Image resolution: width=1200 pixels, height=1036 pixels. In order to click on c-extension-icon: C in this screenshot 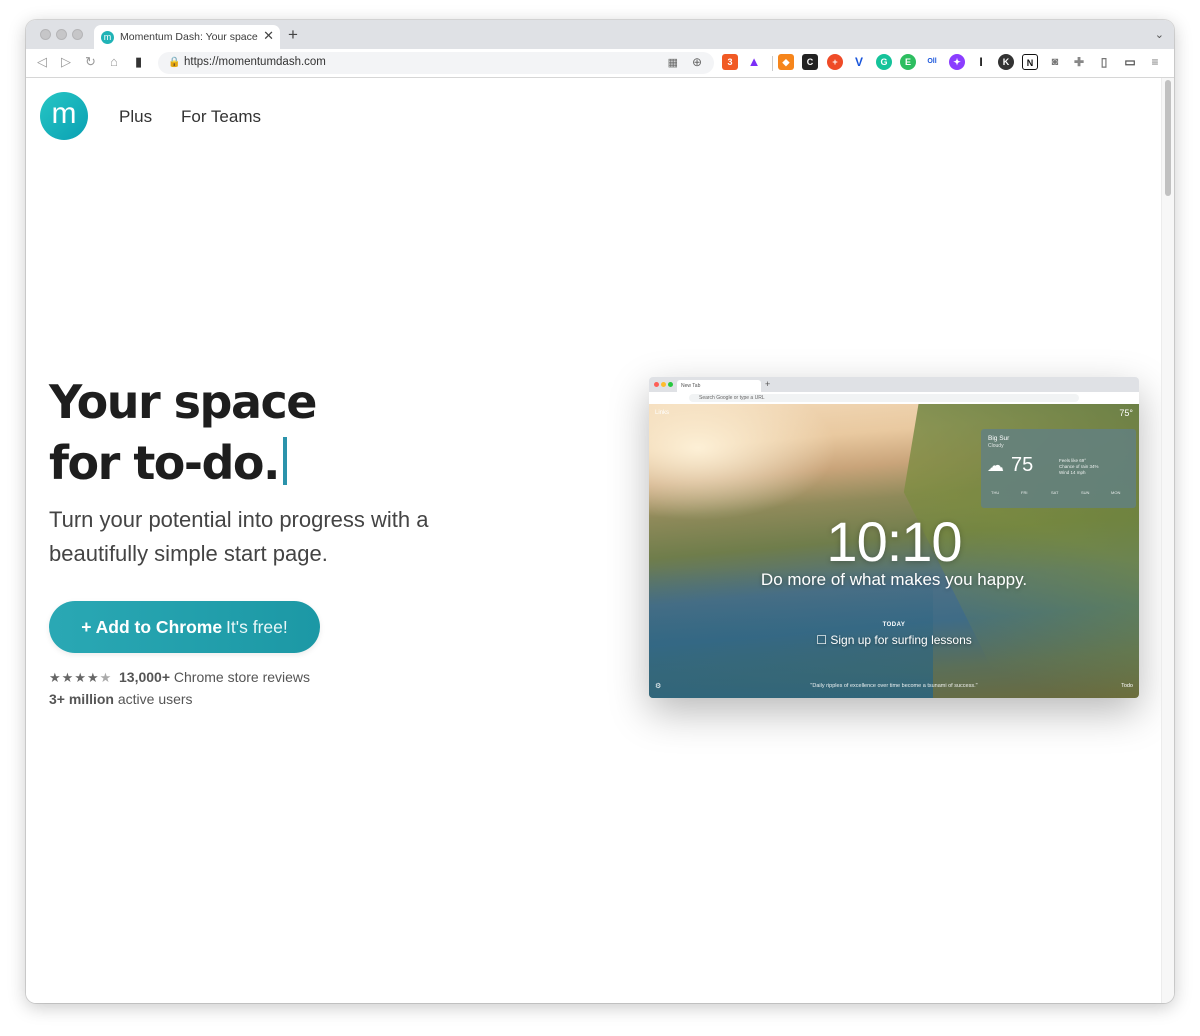, I will do `click(810, 62)`.